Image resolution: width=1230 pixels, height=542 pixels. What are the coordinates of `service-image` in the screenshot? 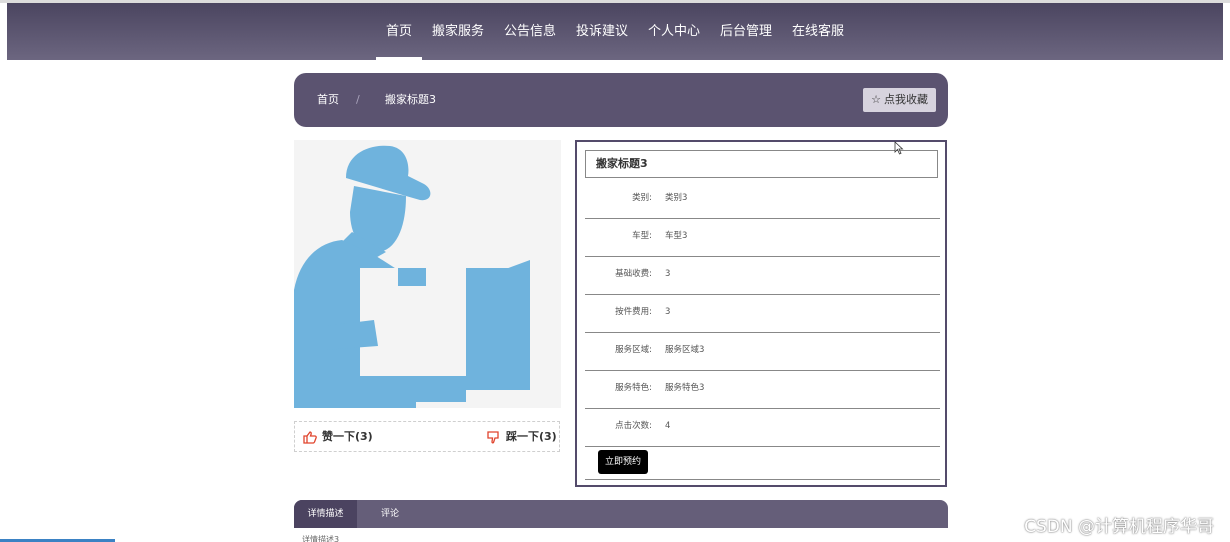 It's located at (427, 274).